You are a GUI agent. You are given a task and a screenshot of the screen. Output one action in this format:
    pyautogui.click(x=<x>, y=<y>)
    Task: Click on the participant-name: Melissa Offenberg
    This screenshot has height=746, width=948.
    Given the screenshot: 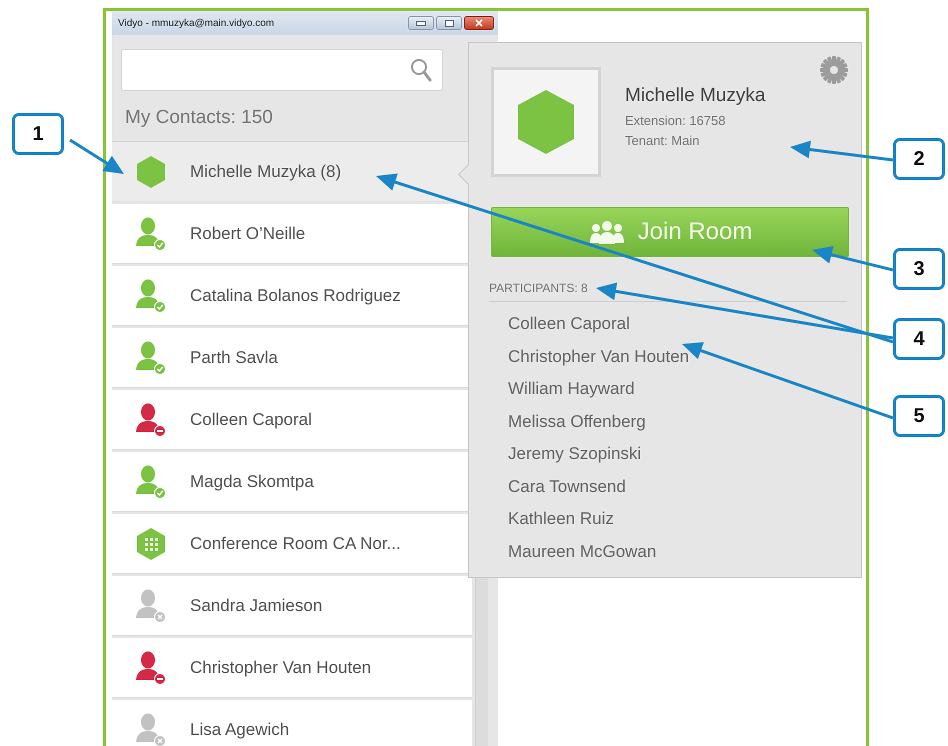 What is the action you would take?
    pyautogui.click(x=577, y=421)
    